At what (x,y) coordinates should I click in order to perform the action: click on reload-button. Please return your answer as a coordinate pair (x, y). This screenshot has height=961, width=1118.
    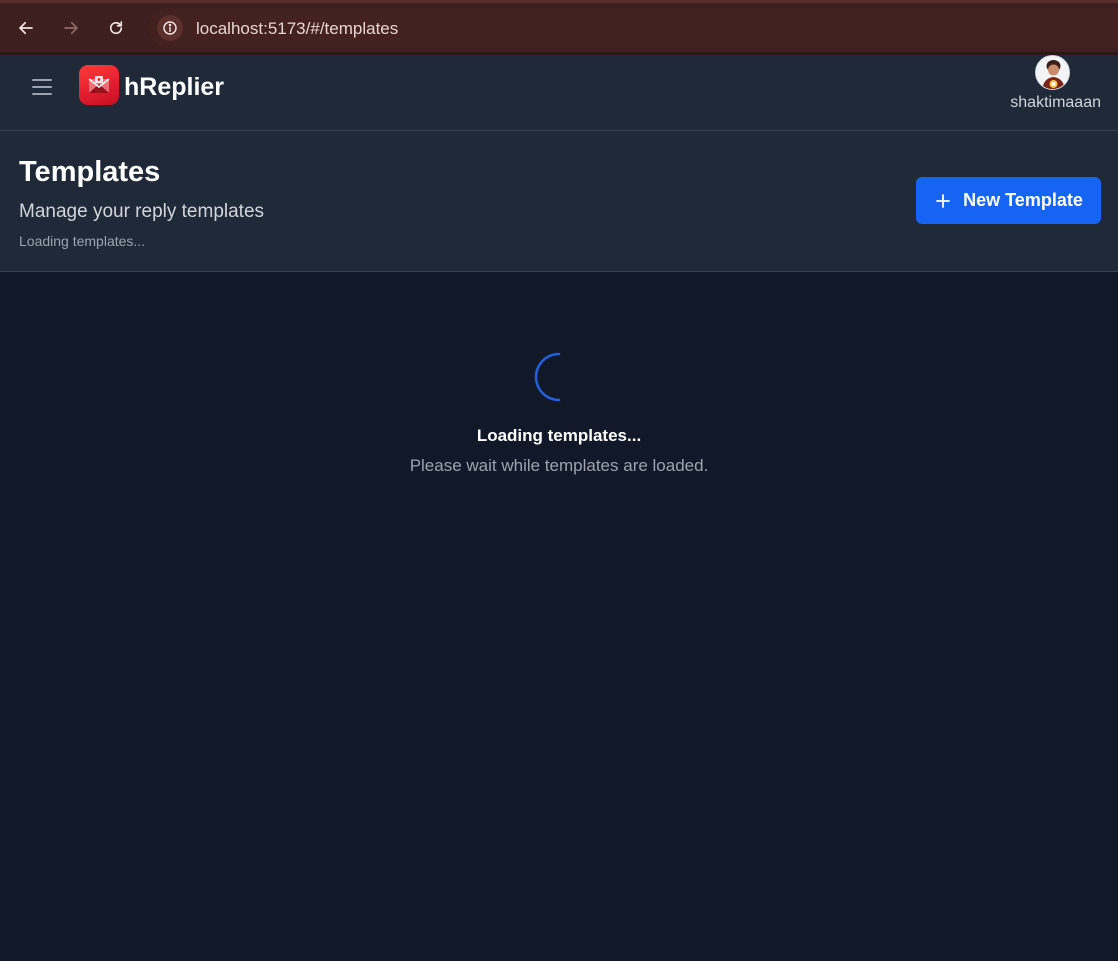
    Looking at the image, I should click on (116, 28).